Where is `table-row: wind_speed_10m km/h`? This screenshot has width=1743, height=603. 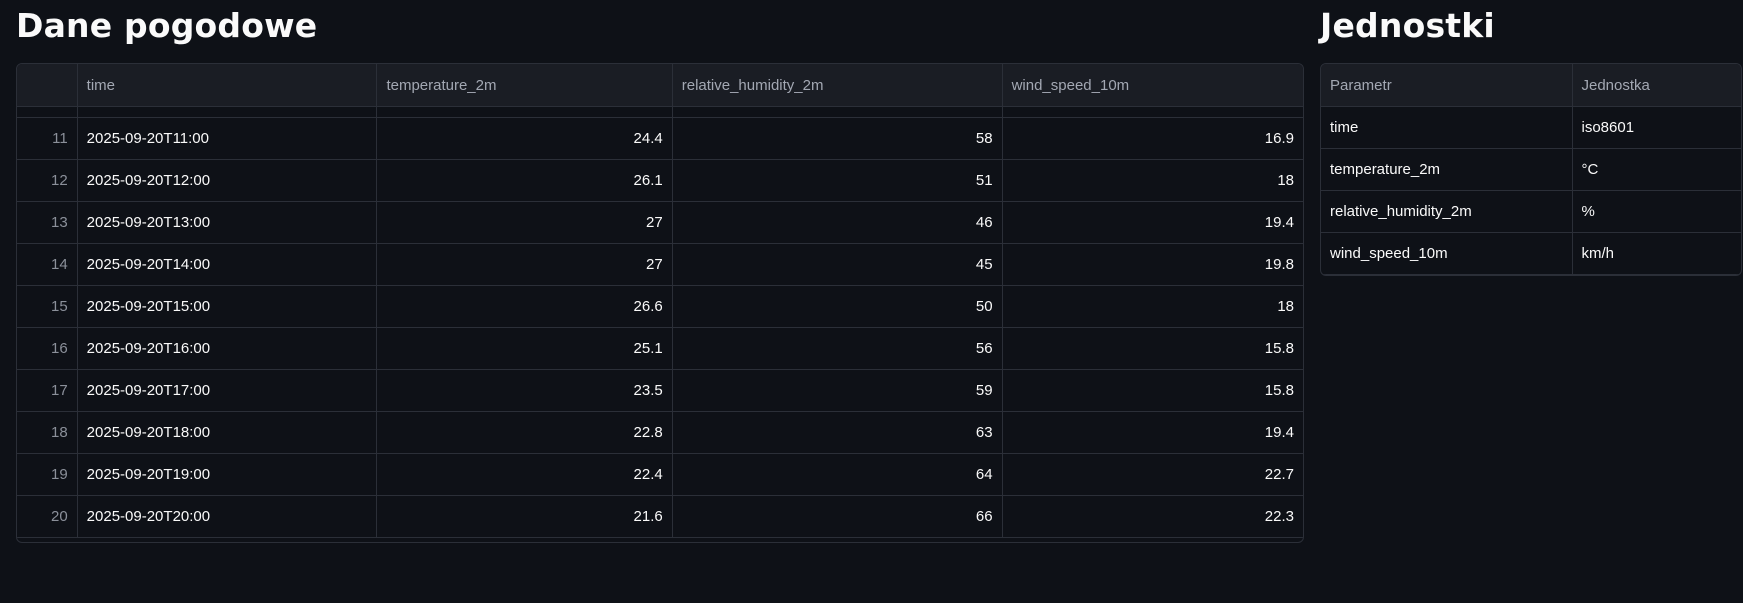 table-row: wind_speed_10m km/h is located at coordinates (1531, 253).